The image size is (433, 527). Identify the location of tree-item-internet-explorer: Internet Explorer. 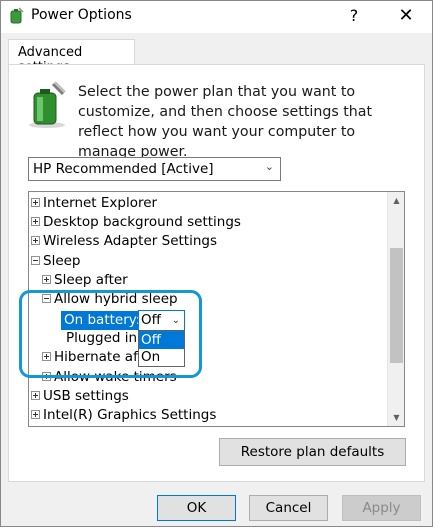
(94, 203).